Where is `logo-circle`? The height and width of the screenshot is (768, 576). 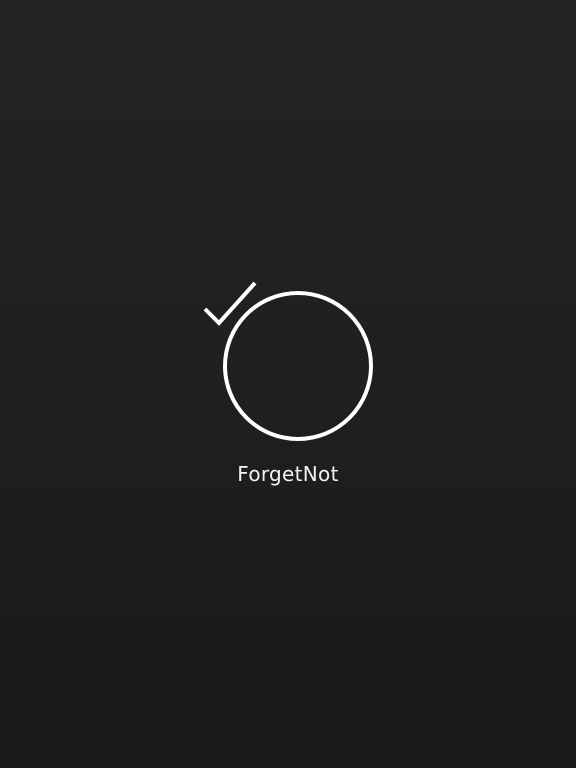 logo-circle is located at coordinates (298, 366).